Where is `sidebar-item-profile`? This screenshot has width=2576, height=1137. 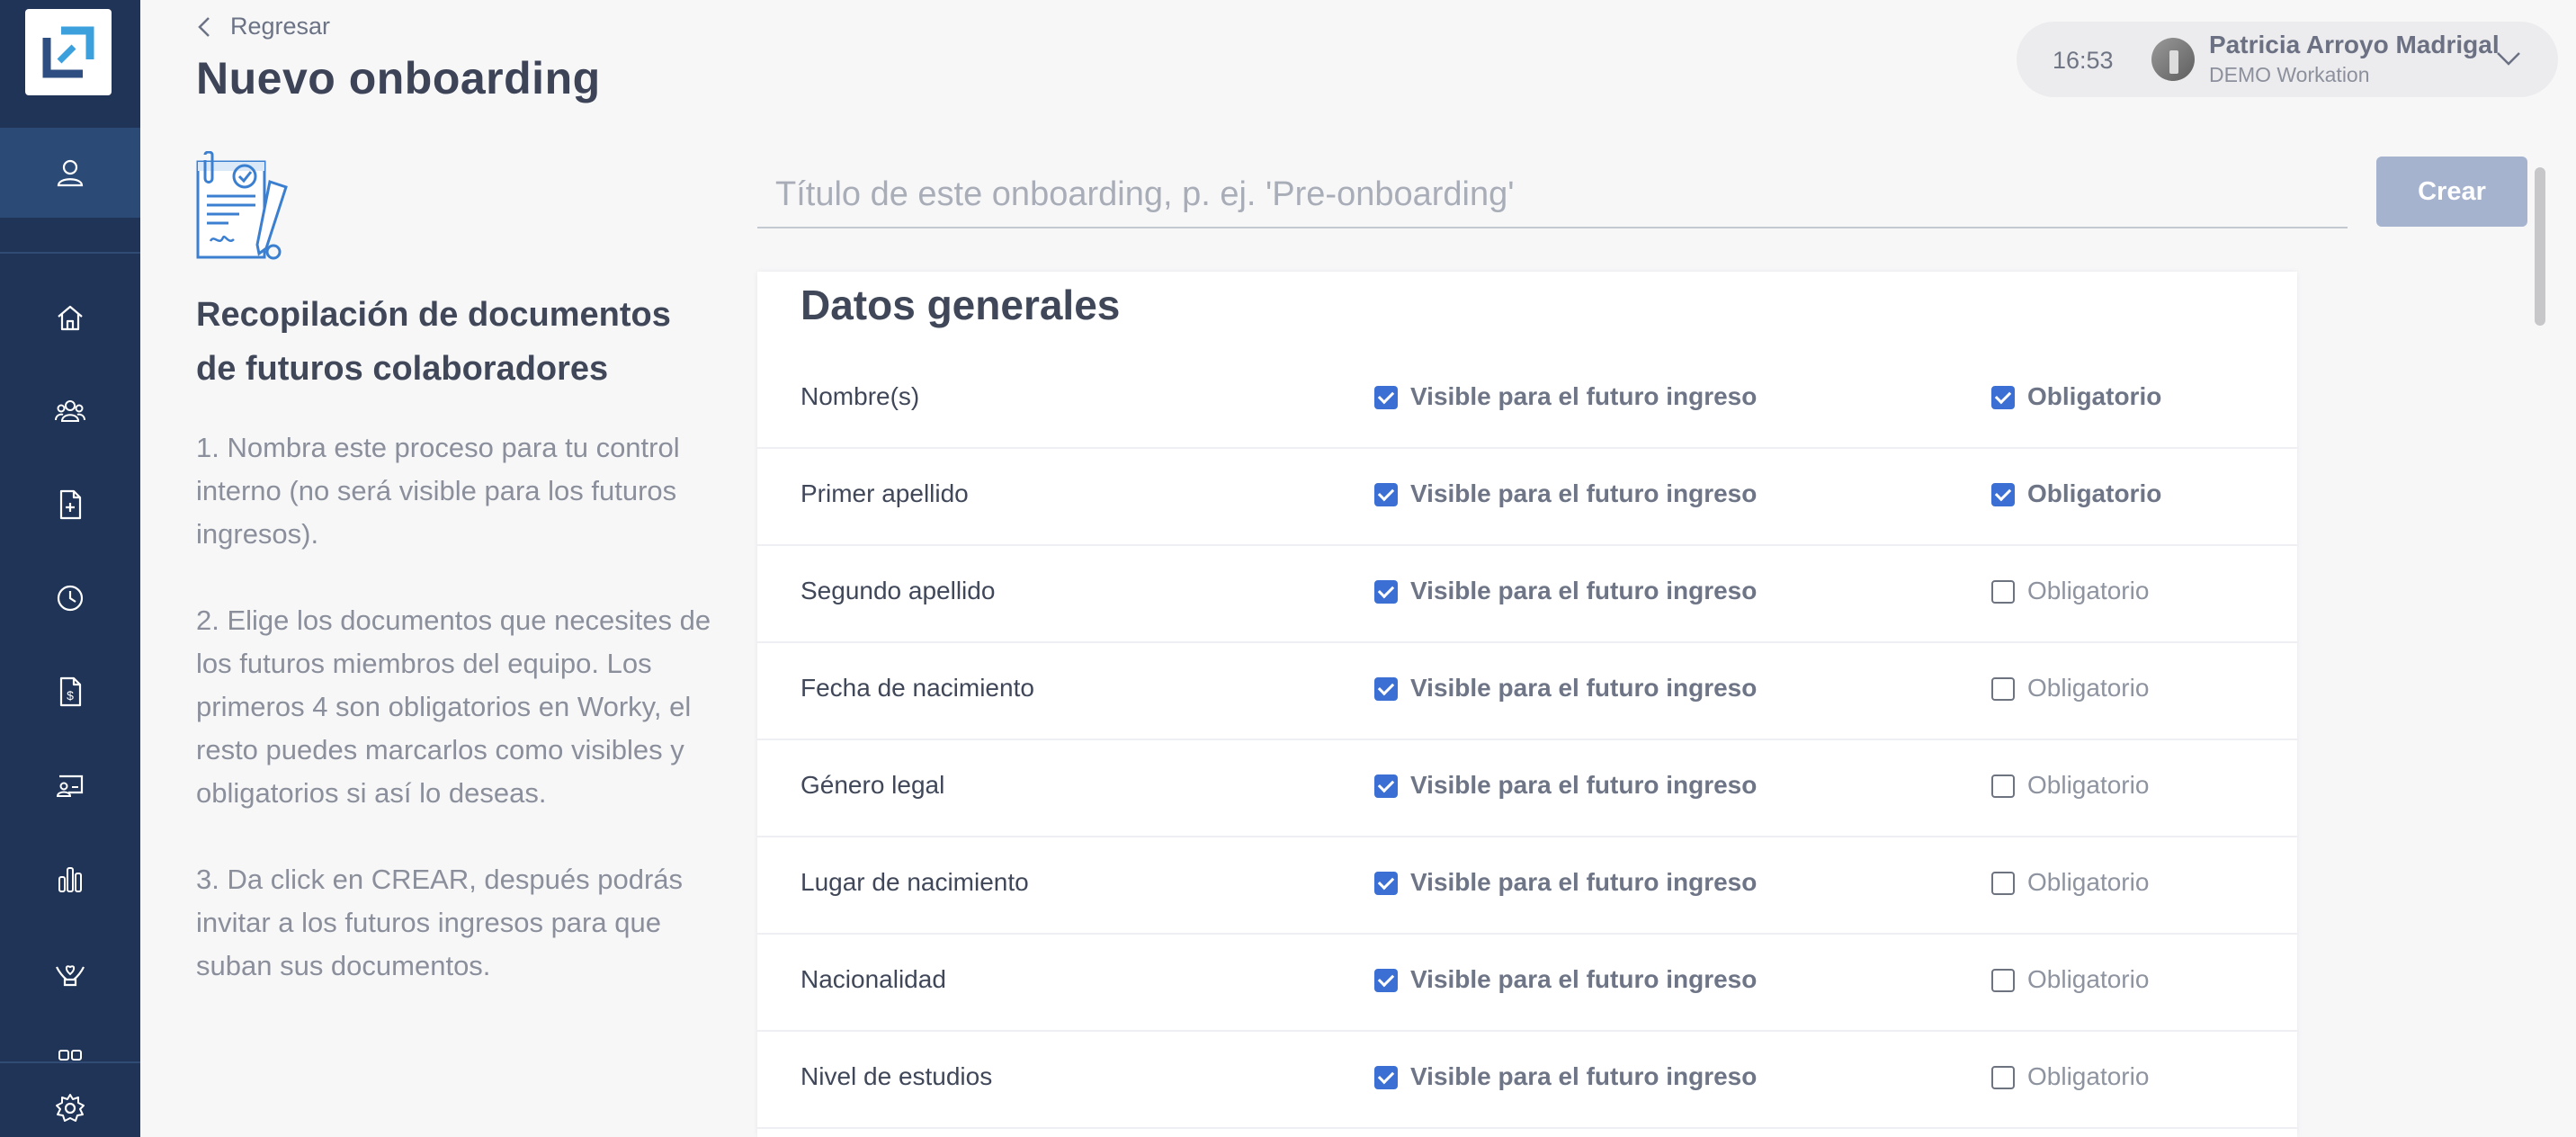
sidebar-item-profile is located at coordinates (70, 173).